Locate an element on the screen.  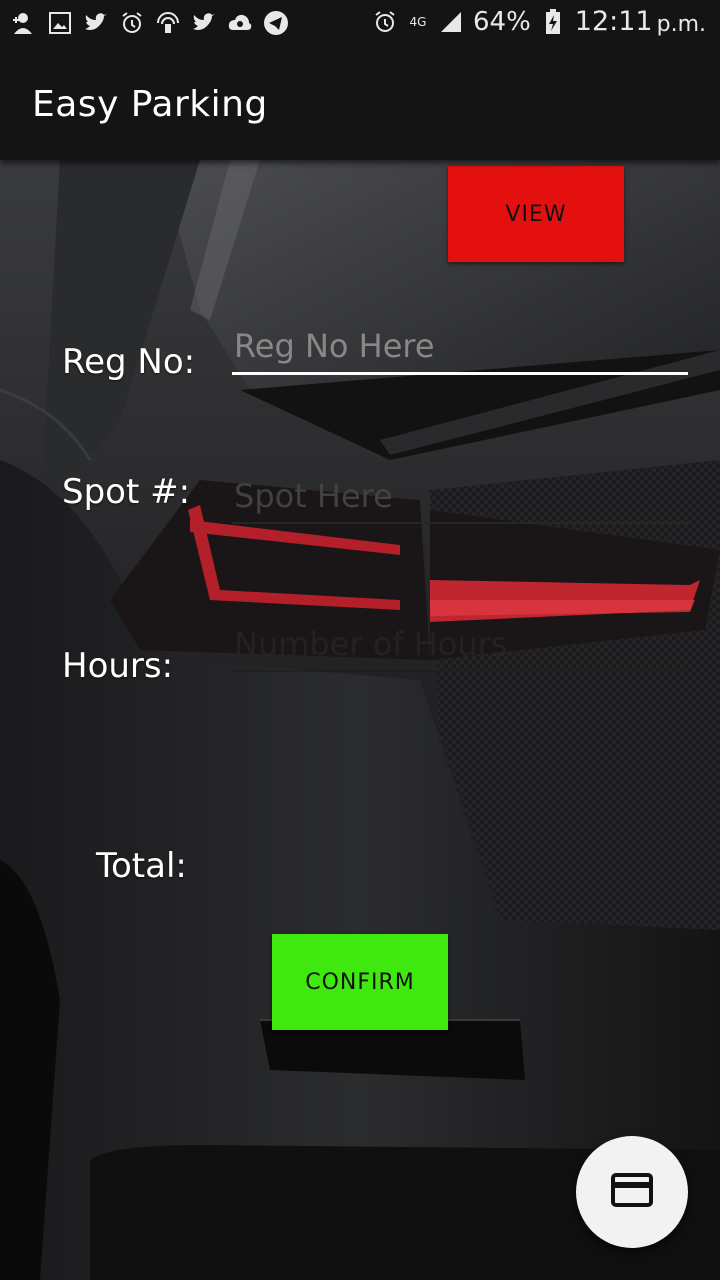
hours-label: Hours: is located at coordinates (118, 666).